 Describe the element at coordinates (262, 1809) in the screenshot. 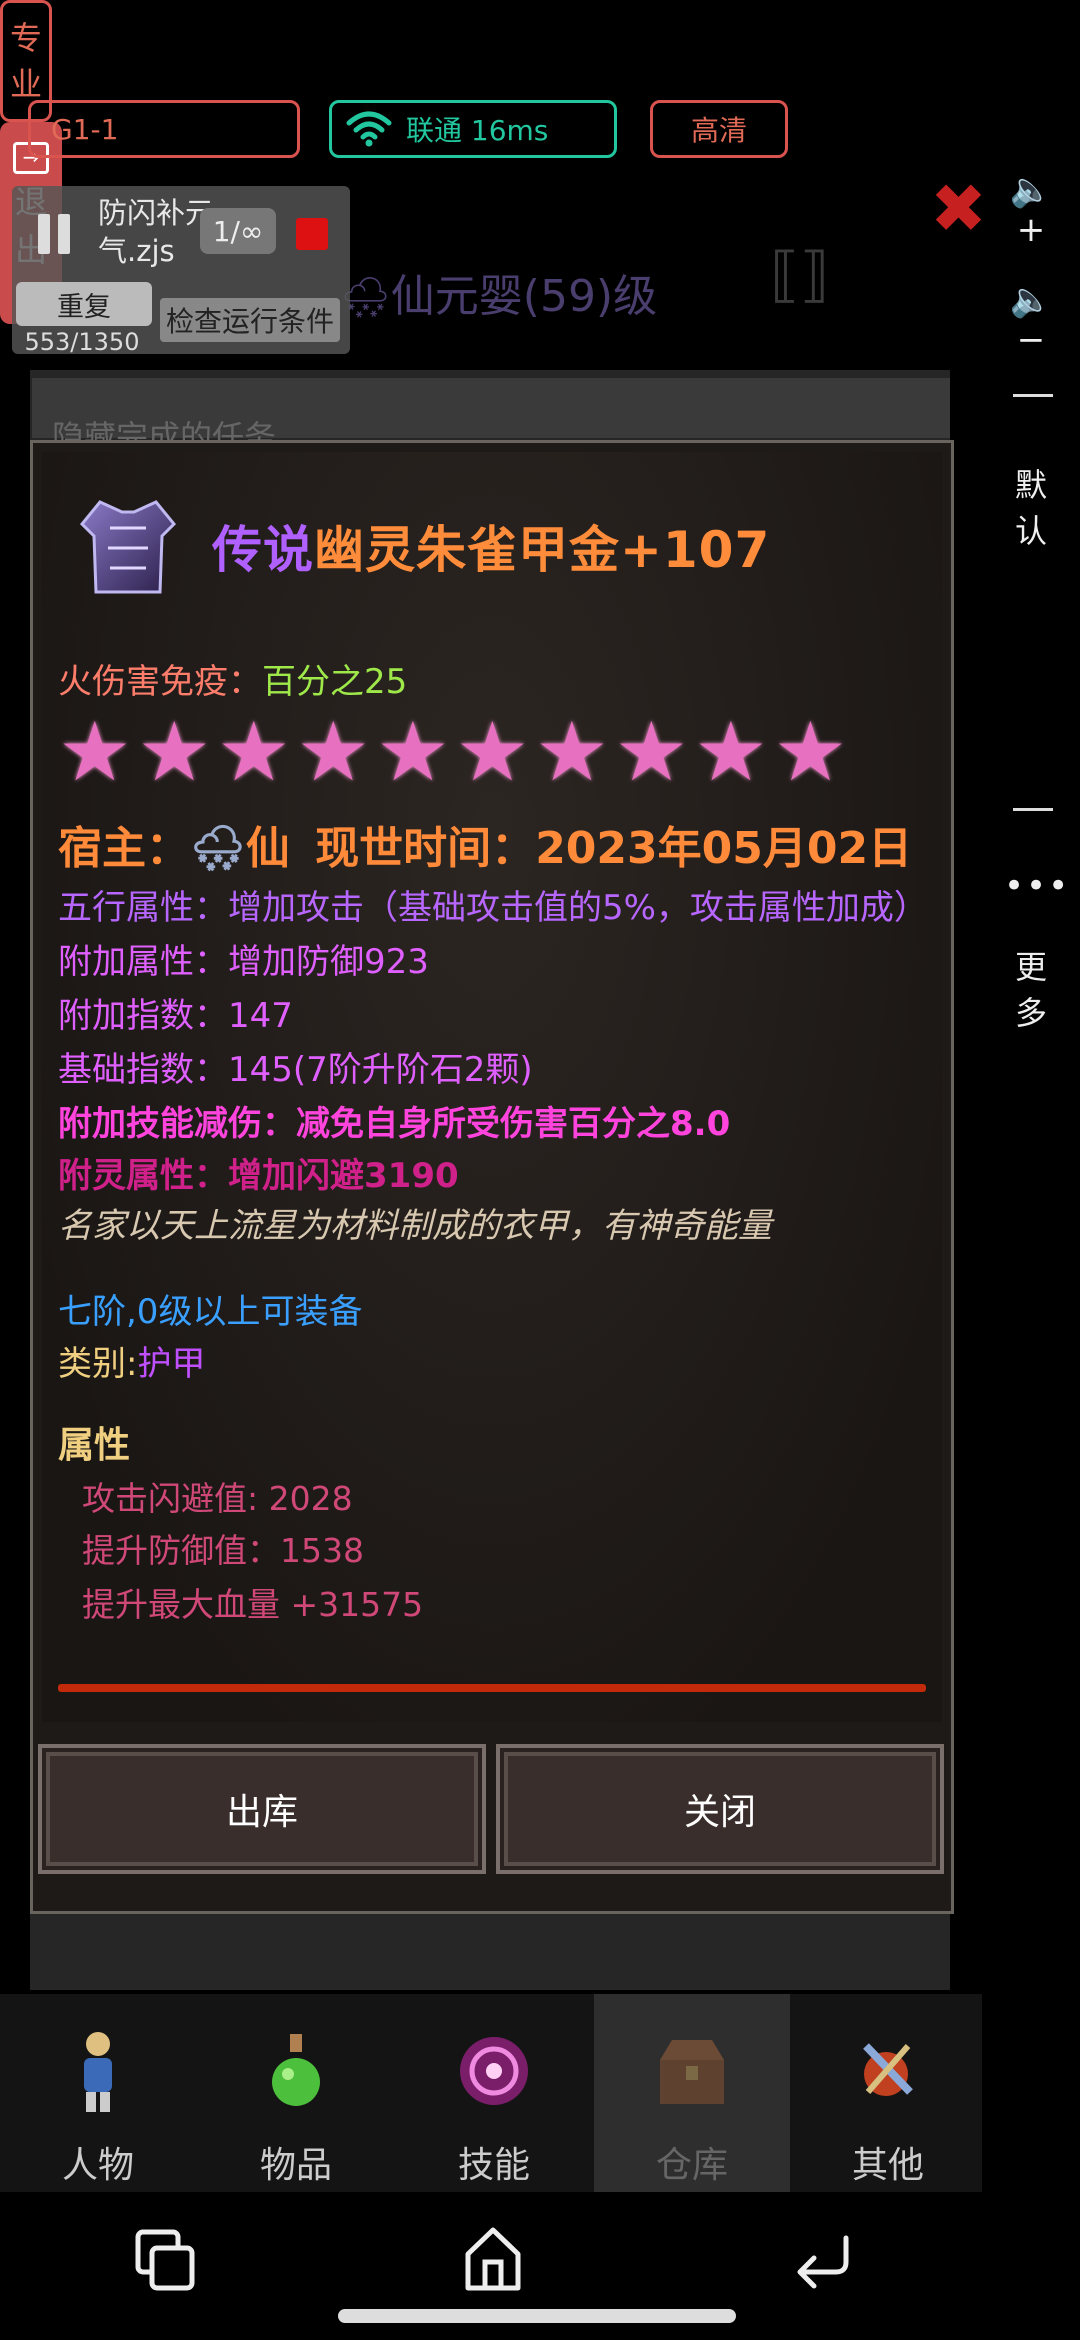

I see `withdraw-button: 出库` at that location.